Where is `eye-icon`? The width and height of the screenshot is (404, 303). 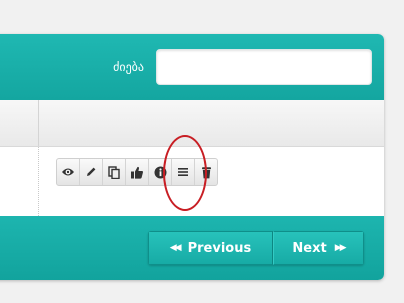 eye-icon is located at coordinates (68, 172).